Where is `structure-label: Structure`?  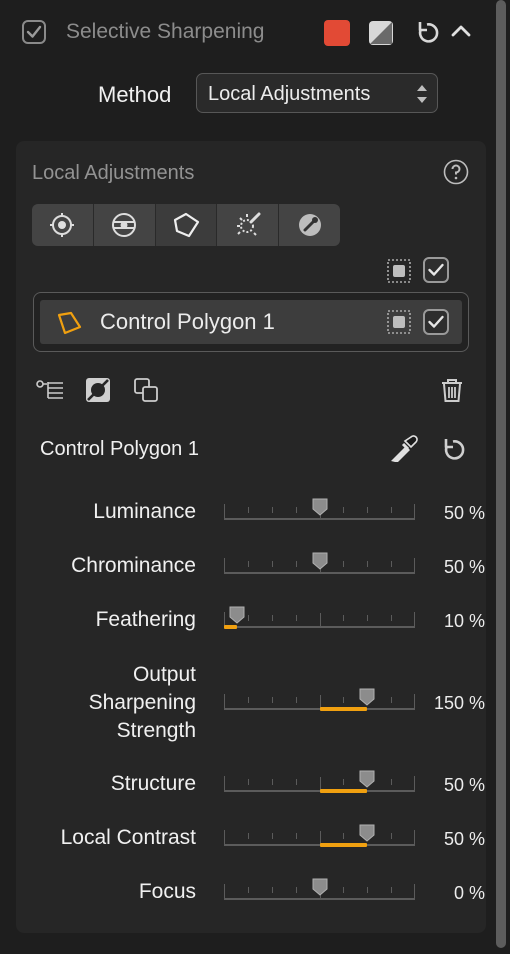 structure-label: Structure is located at coordinates (153, 783).